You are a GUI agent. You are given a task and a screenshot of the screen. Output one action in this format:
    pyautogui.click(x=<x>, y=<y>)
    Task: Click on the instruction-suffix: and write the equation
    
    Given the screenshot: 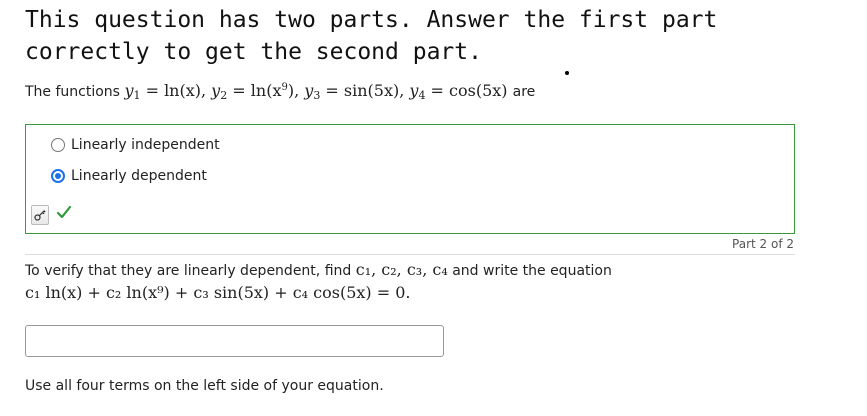 What is the action you would take?
    pyautogui.click(x=532, y=271)
    